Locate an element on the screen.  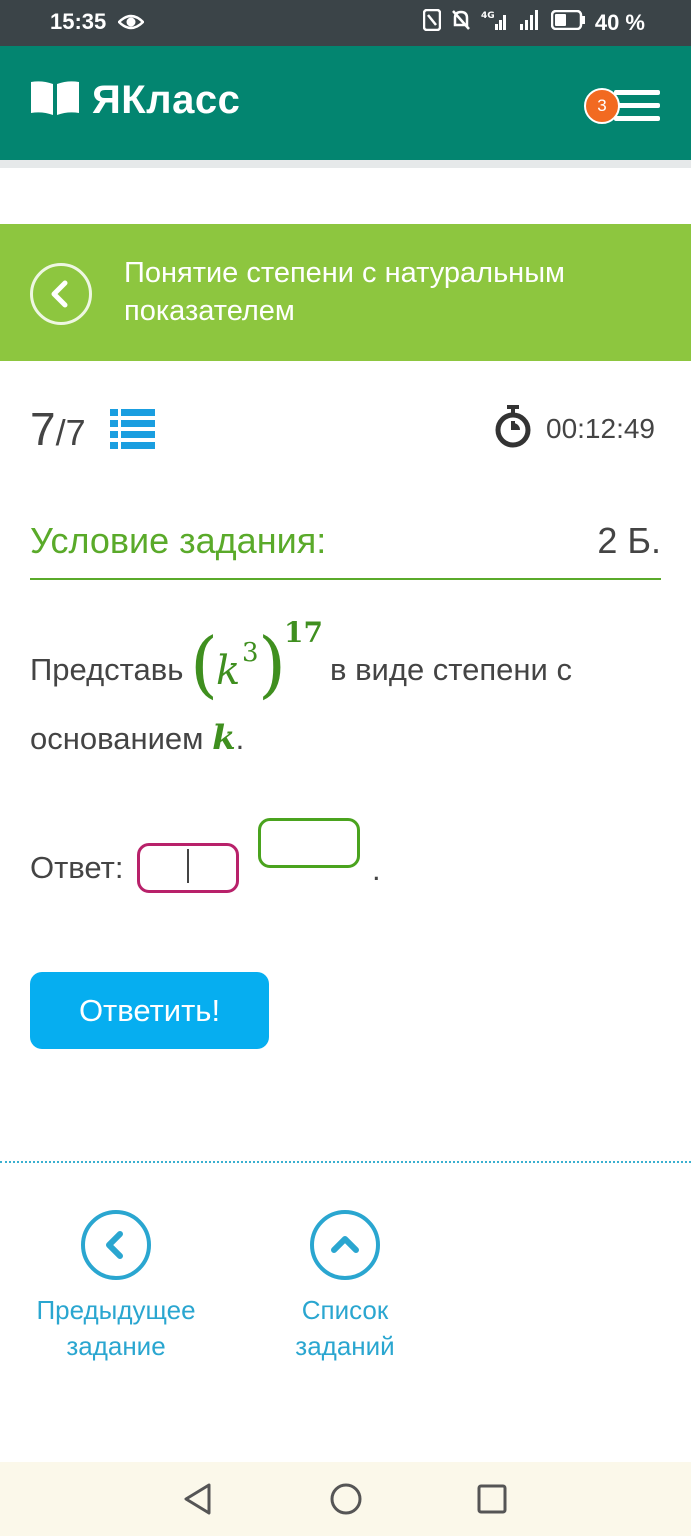
chevron-up-icon is located at coordinates (345, 1244).